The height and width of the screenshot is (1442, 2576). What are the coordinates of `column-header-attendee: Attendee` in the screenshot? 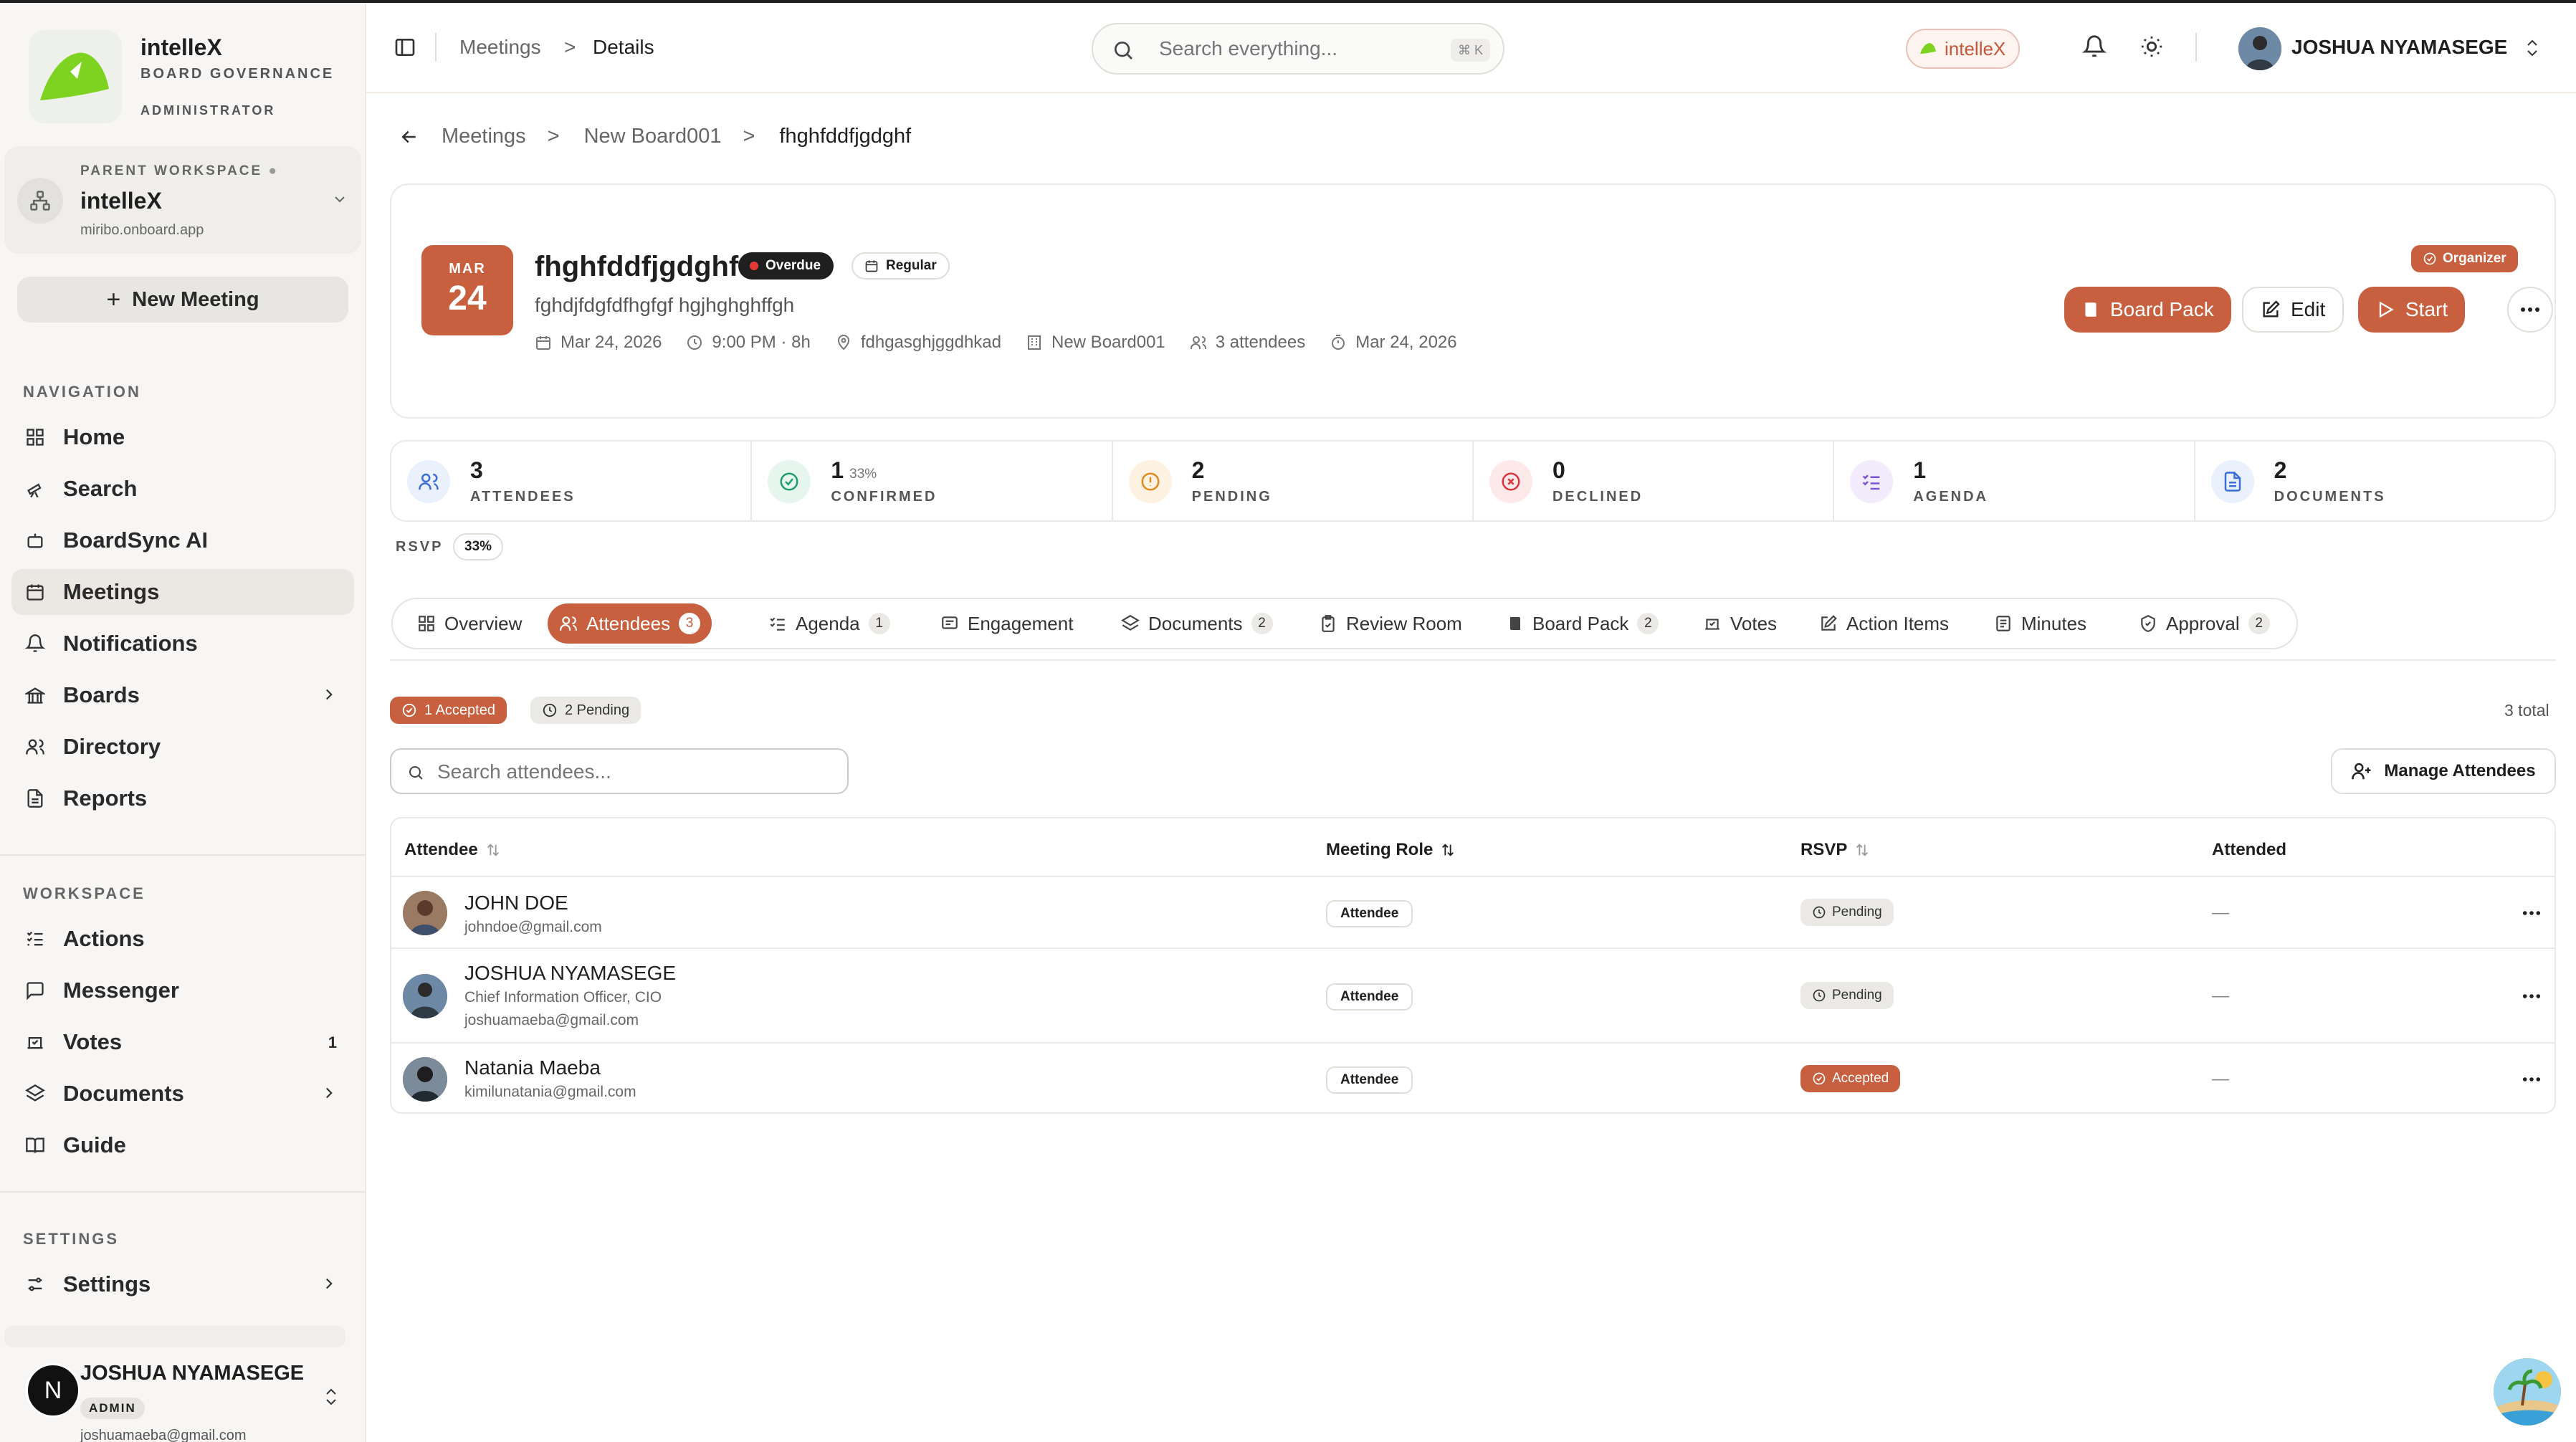 It's located at (452, 850).